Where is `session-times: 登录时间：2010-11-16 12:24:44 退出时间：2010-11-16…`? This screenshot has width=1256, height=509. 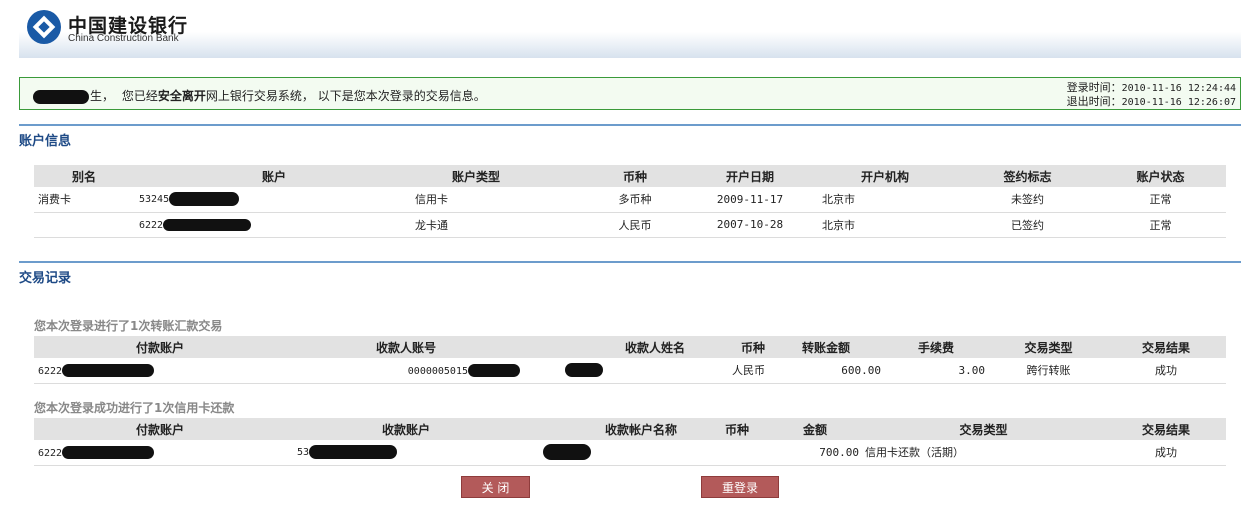
session-times: 登录时间：2010-11-16 12:24:44 退出时间：2010-11-16… is located at coordinates (1151, 94).